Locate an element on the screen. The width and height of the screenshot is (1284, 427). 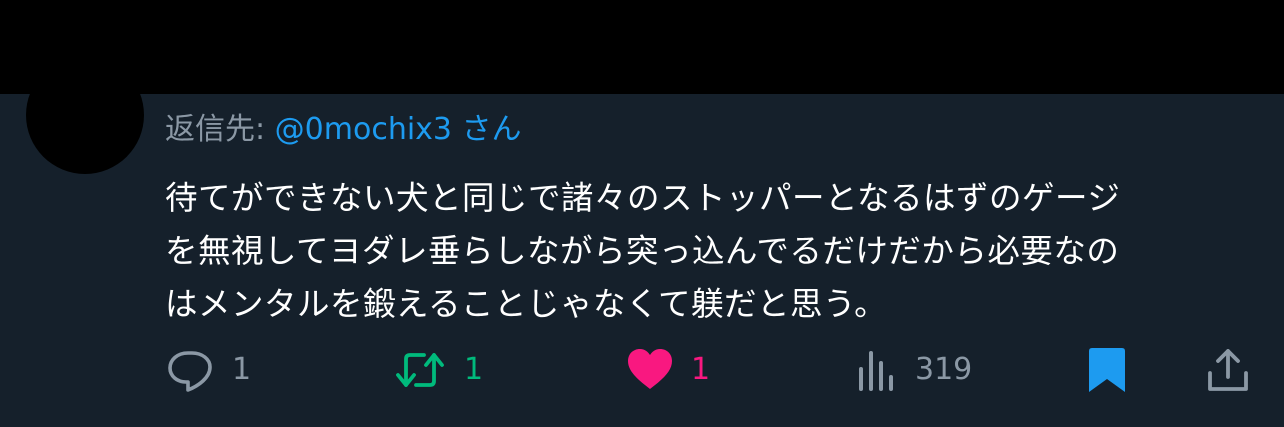
tweet-text-line: 待てができない犬と同じで諸々のストッパーとなるはずのゲージ is located at coordinates (643, 198).